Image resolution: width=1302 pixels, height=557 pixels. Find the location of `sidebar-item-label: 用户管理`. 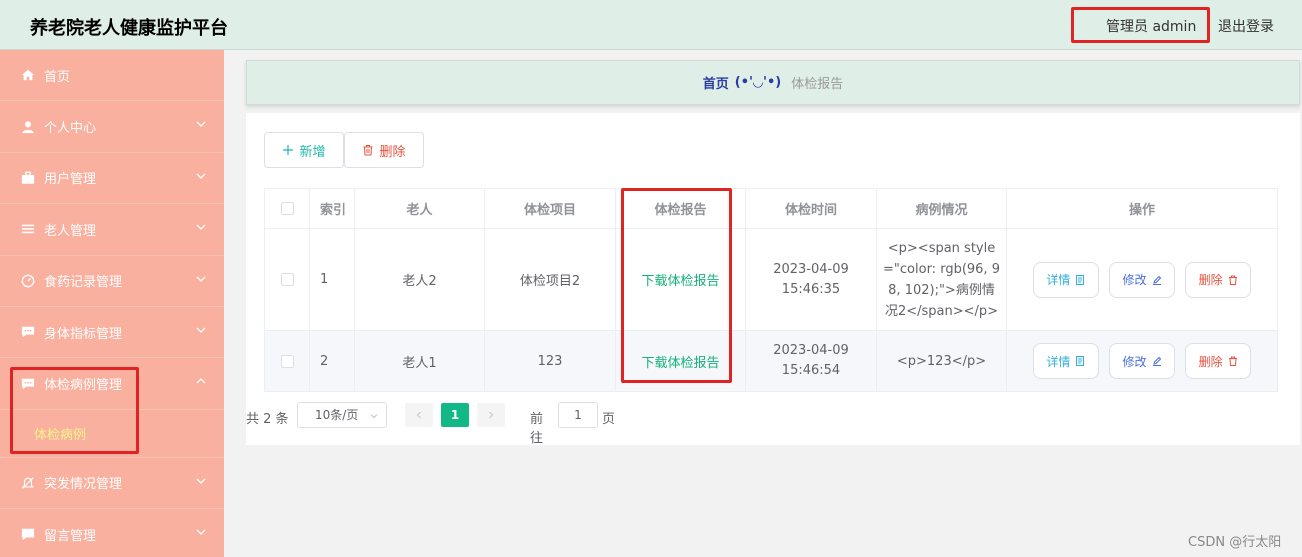

sidebar-item-label: 用户管理 is located at coordinates (70, 180).